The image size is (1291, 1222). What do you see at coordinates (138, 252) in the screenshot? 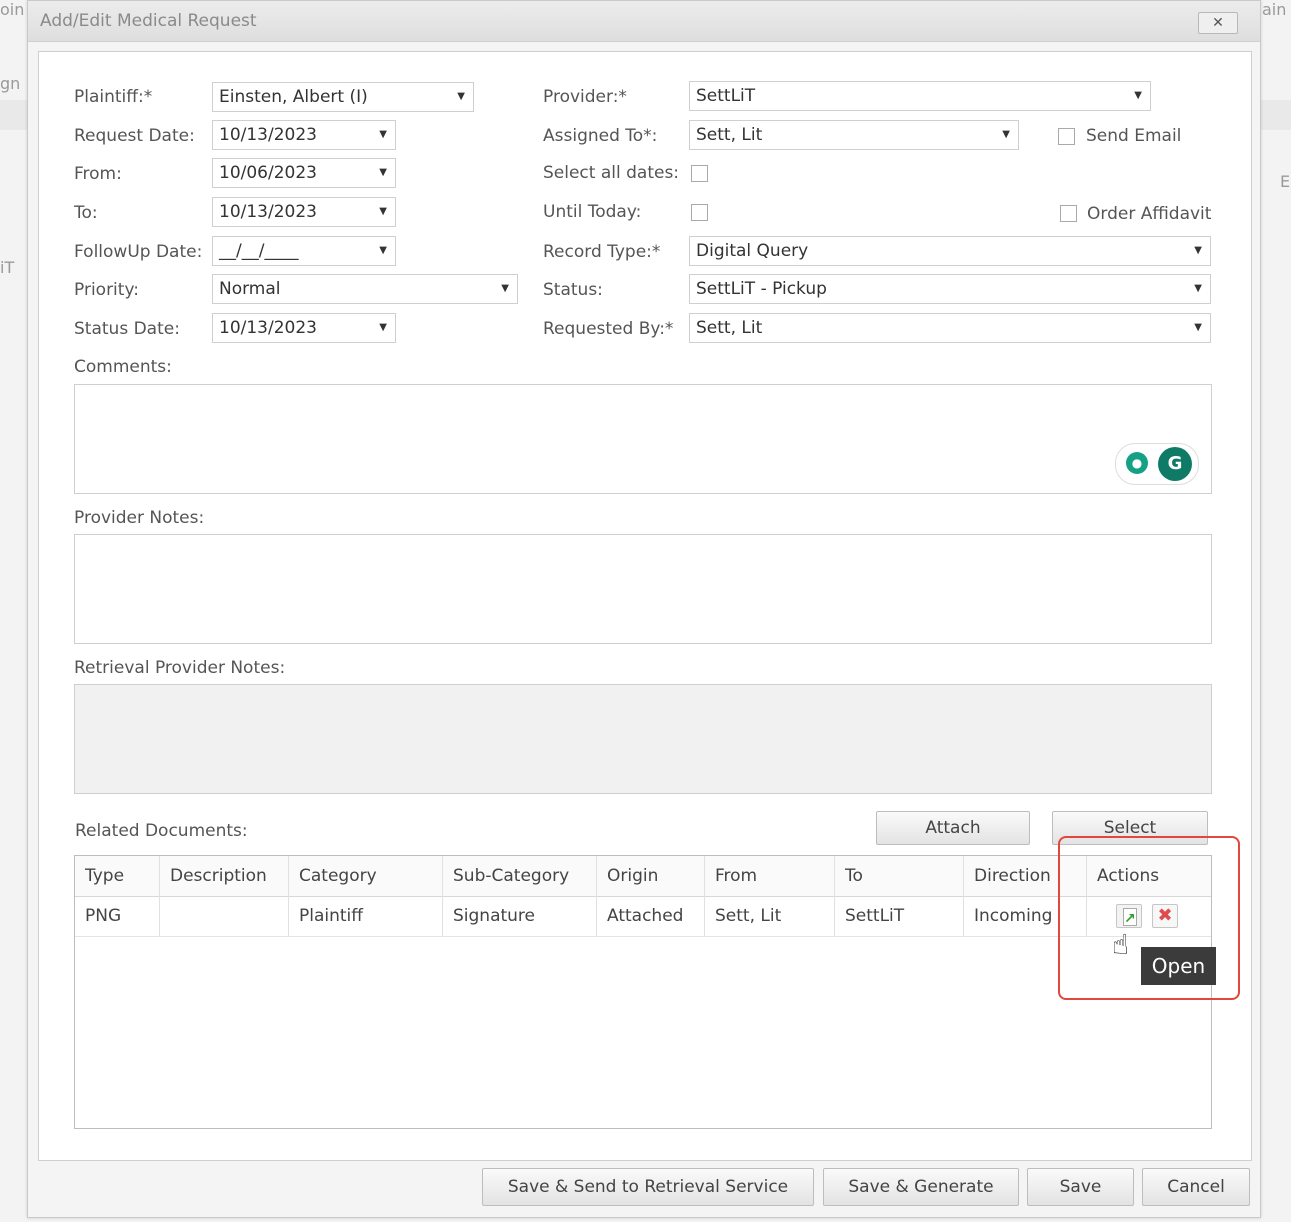
I see `followup-date-label: FollowUp Date:` at bounding box center [138, 252].